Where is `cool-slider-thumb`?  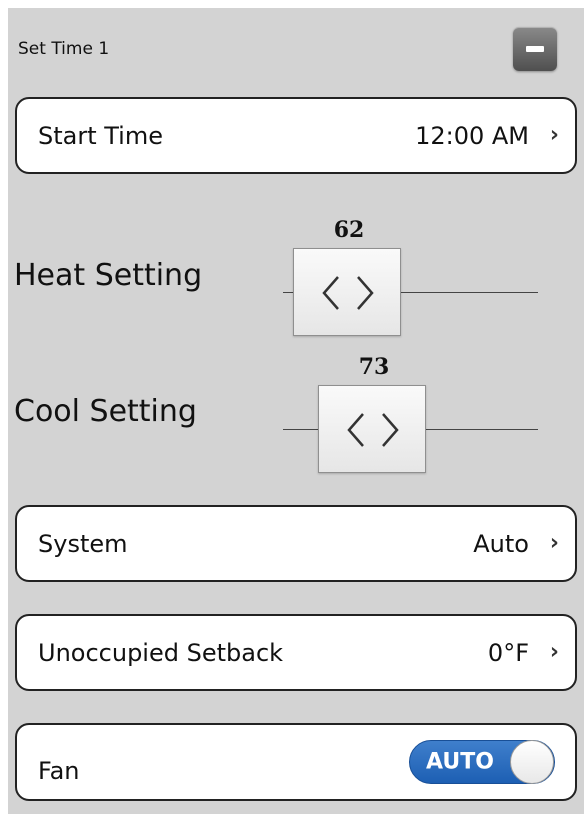
cool-slider-thumb is located at coordinates (372, 429).